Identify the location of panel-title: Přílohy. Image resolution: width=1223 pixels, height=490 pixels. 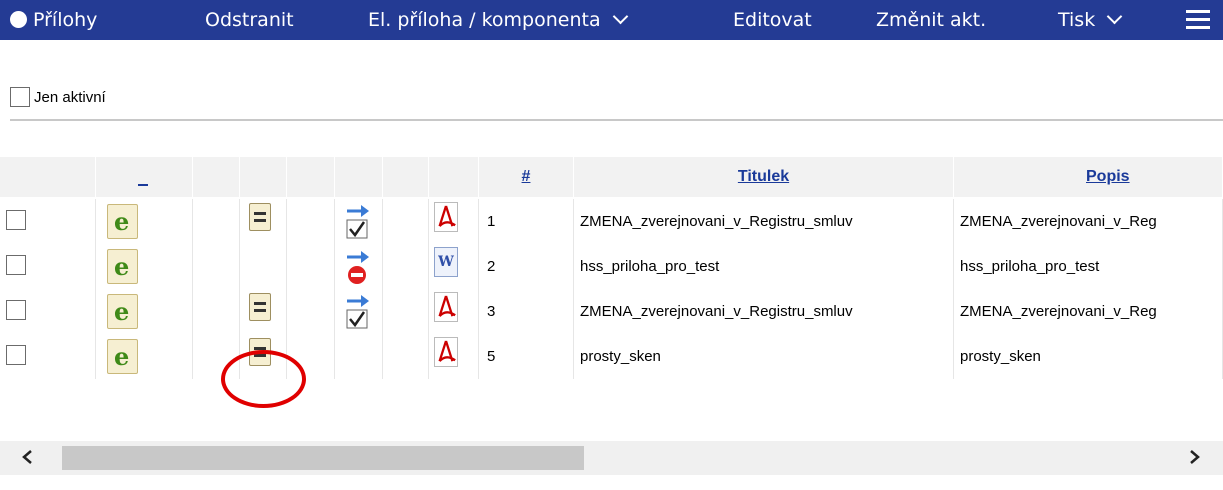
(53, 20).